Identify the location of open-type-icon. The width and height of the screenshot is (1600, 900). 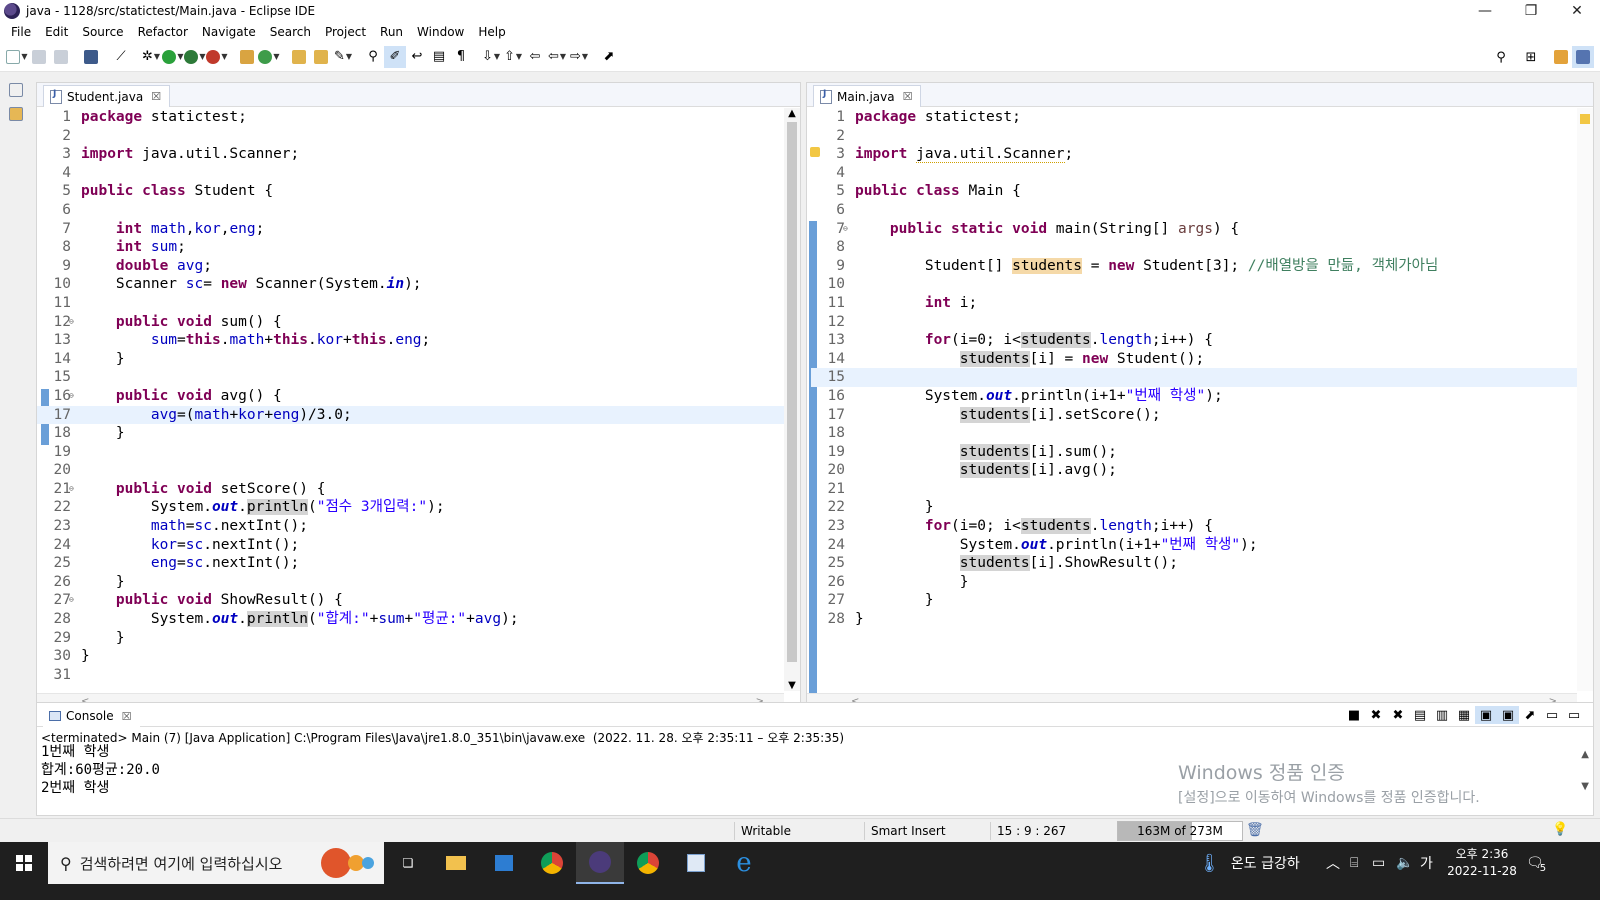
(299, 57).